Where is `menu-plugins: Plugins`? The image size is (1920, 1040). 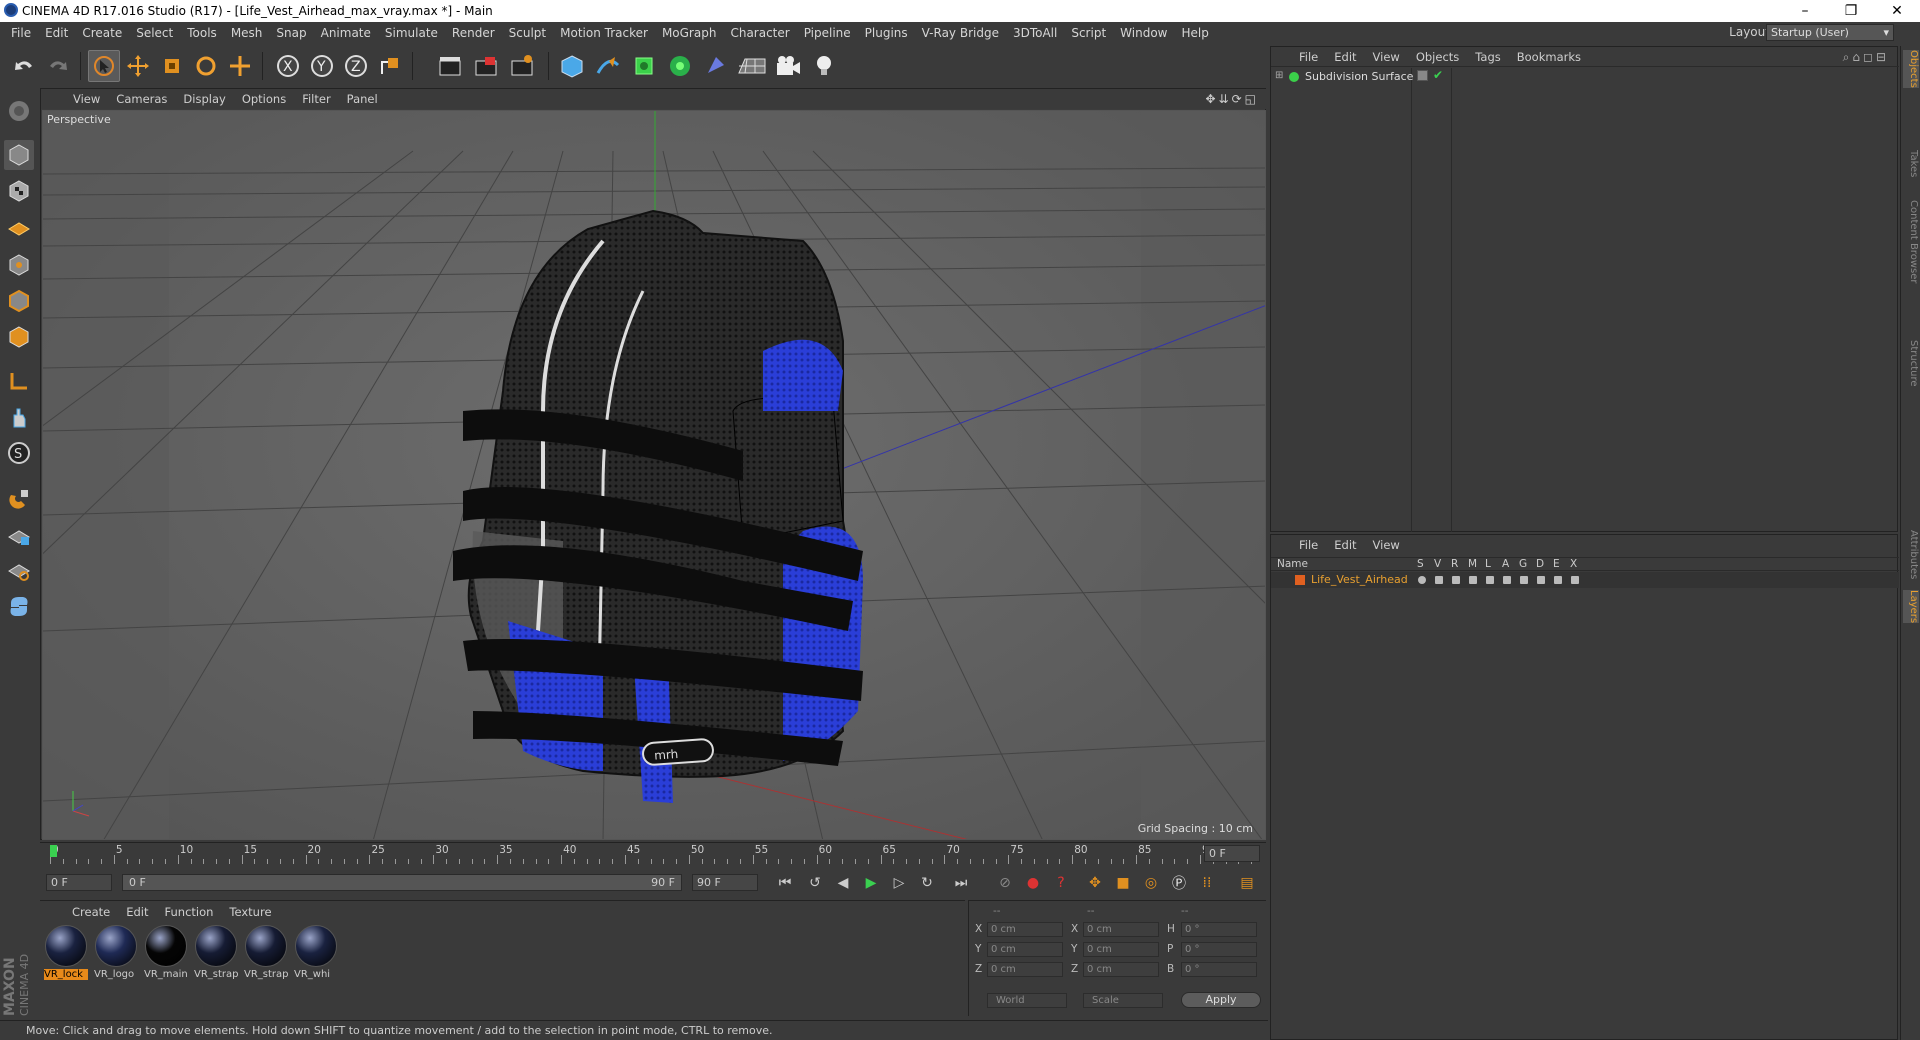 menu-plugins: Plugins is located at coordinates (886, 33).